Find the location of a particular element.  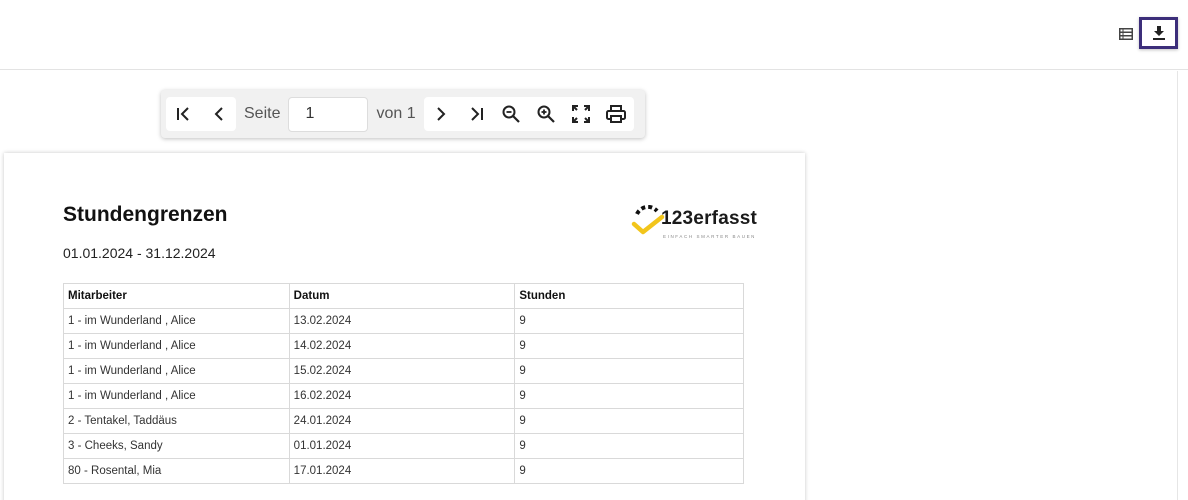

top-bar is located at coordinates (594, 35).